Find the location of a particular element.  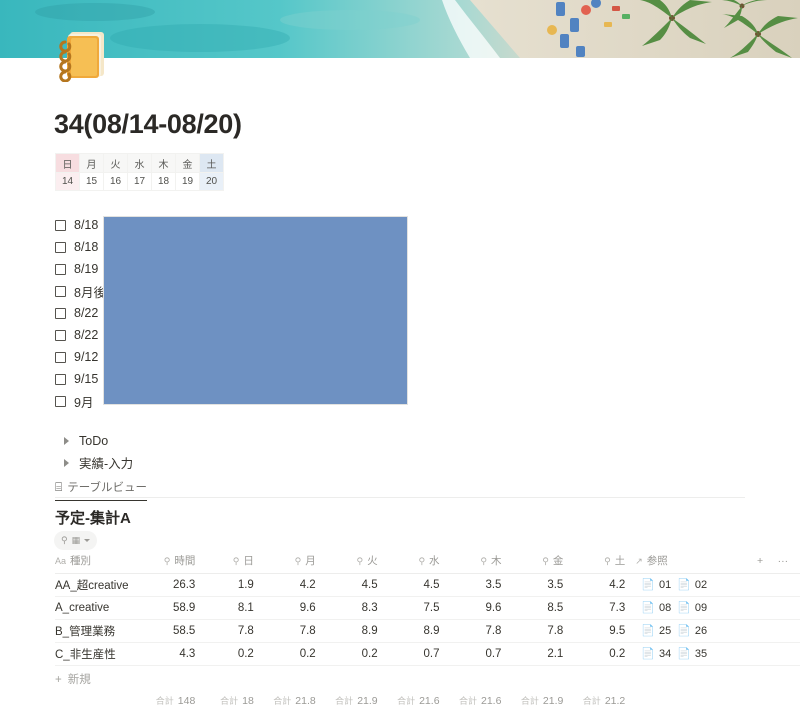

column-header-wed: ⚲ 水 is located at coordinates (418, 563).